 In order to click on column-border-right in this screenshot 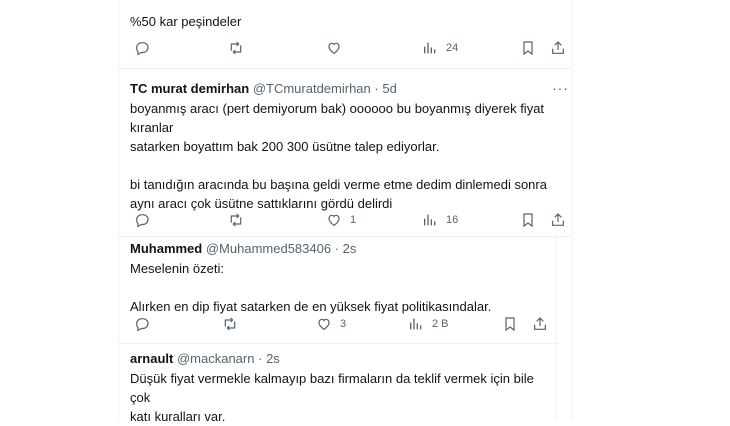, I will do `click(572, 210)`.